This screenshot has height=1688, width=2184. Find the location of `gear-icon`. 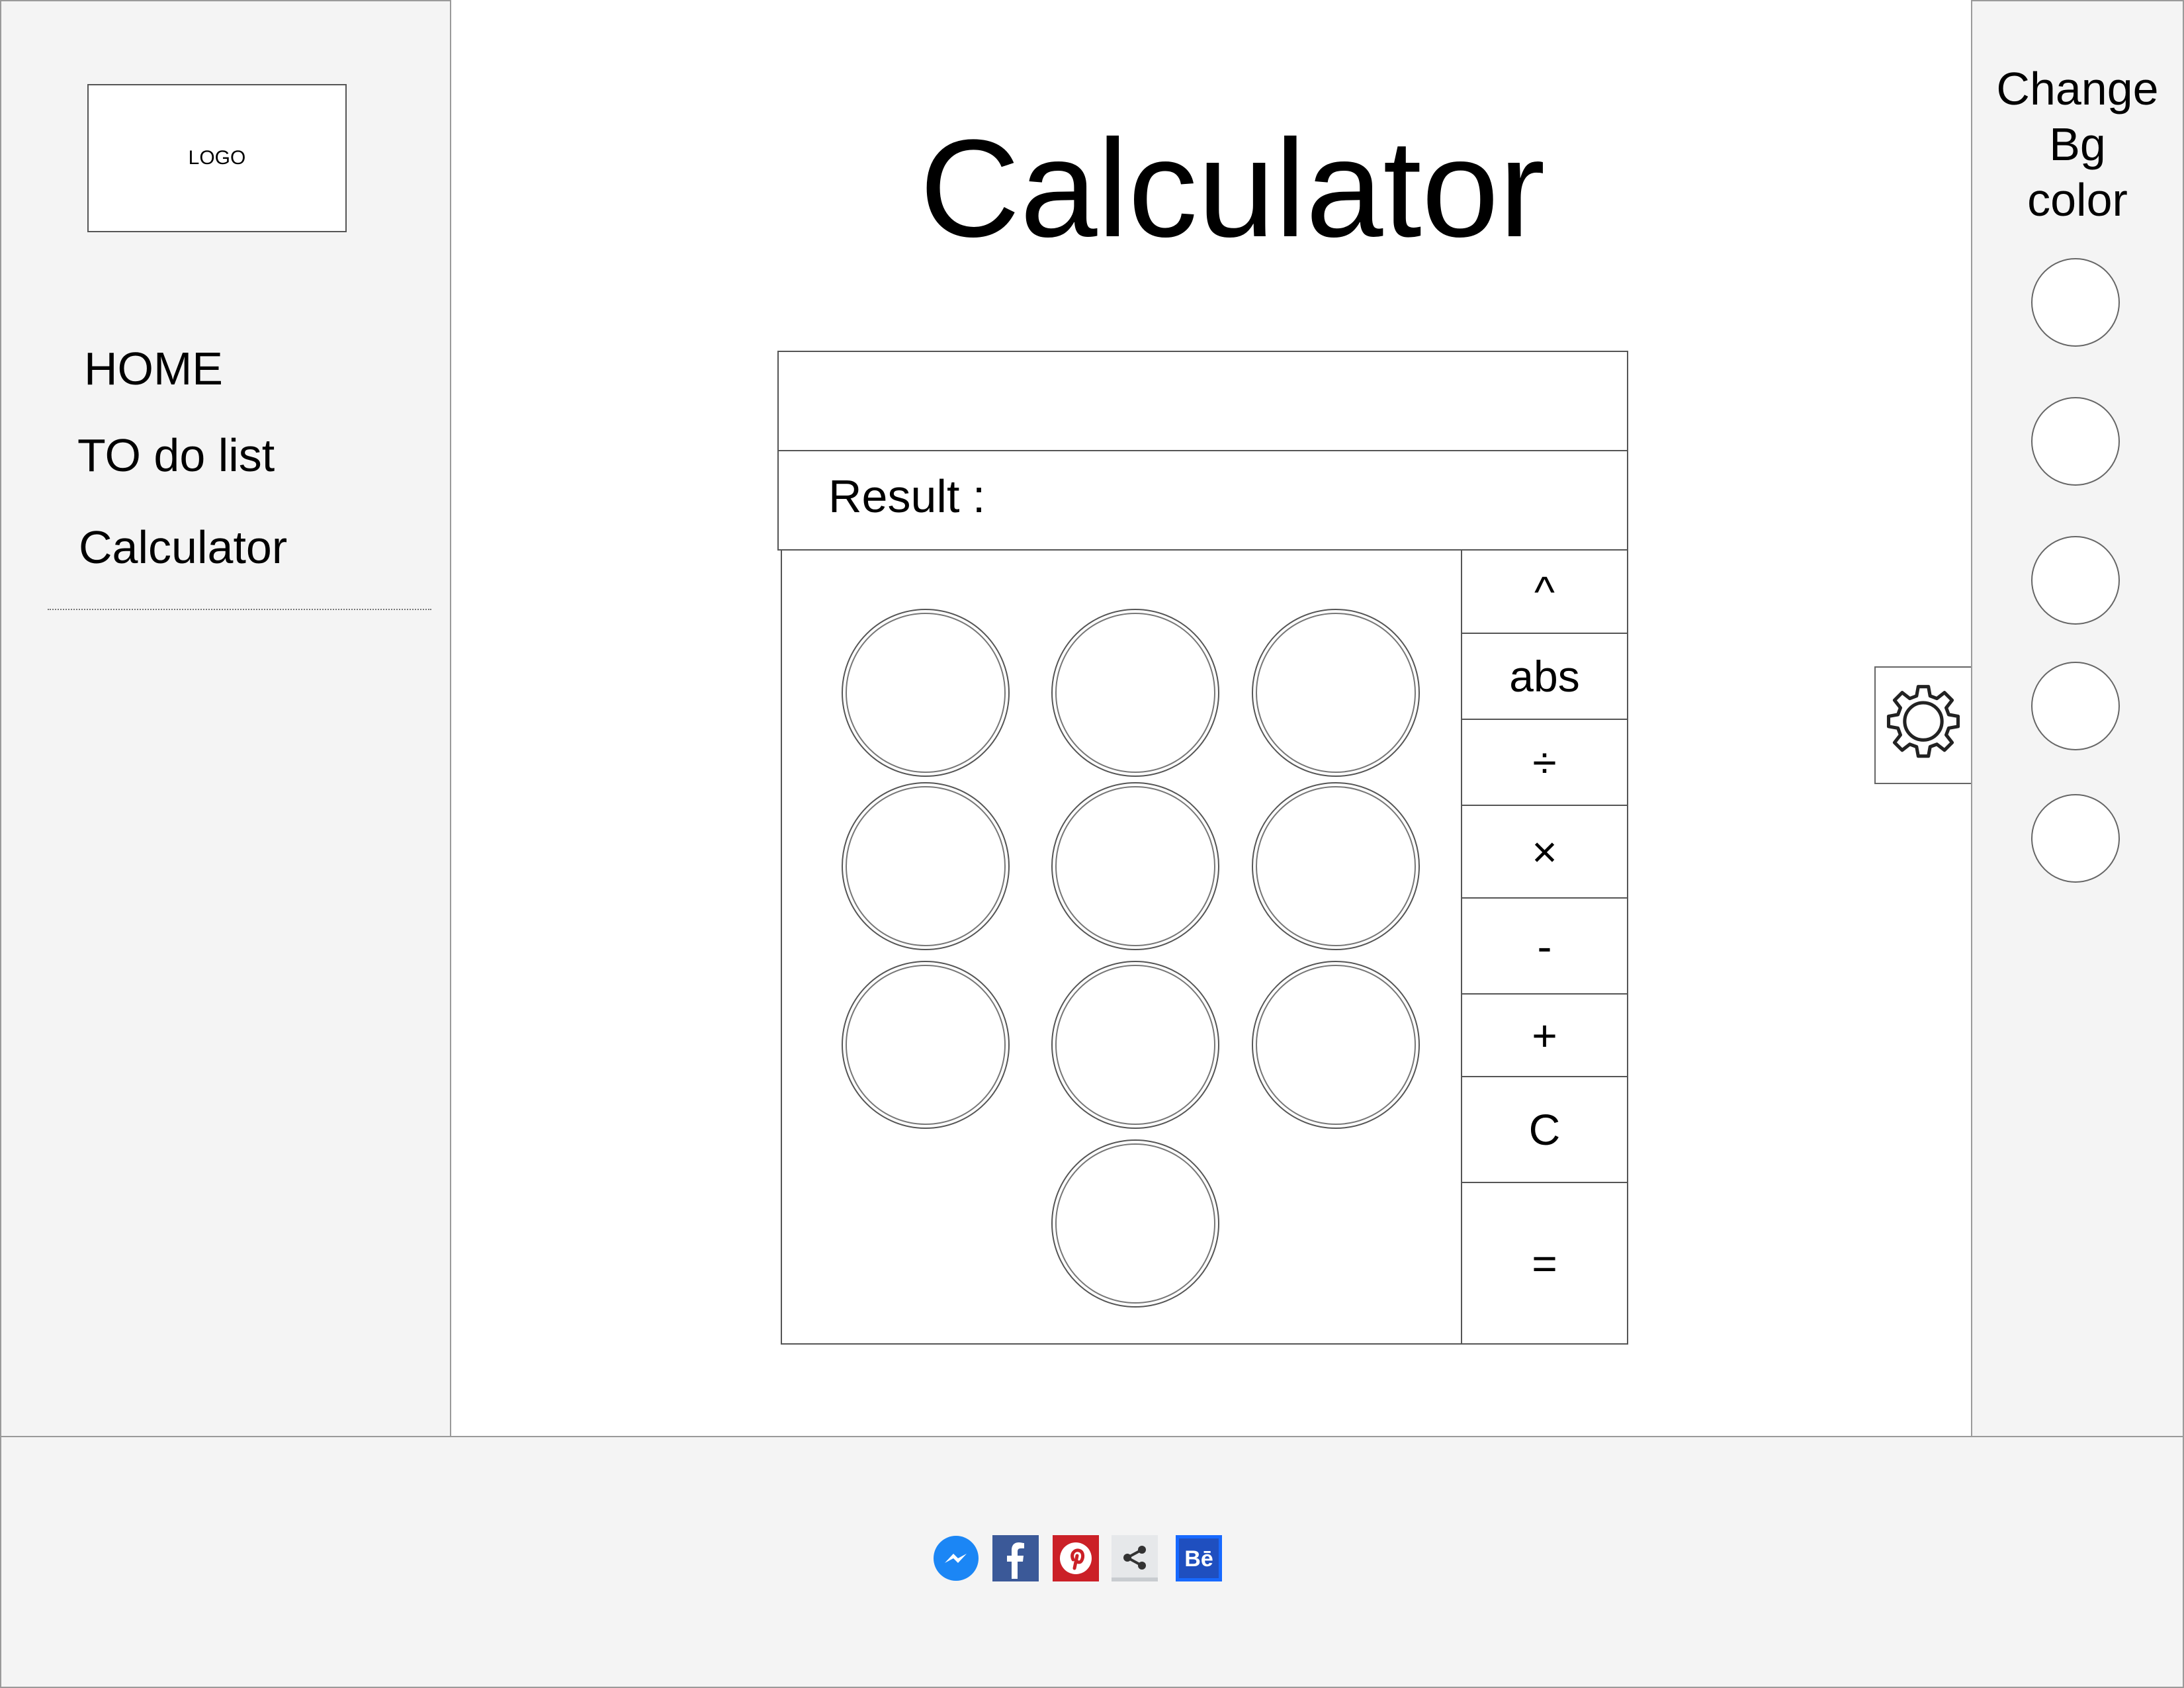

gear-icon is located at coordinates (1923, 726).